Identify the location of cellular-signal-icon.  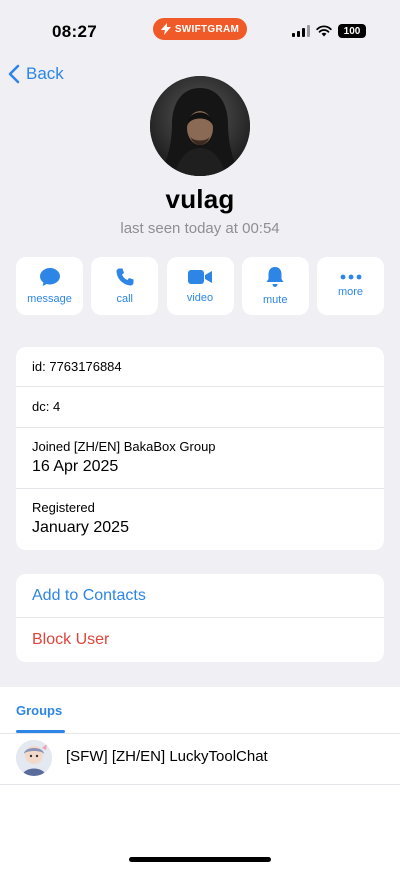
(301, 31).